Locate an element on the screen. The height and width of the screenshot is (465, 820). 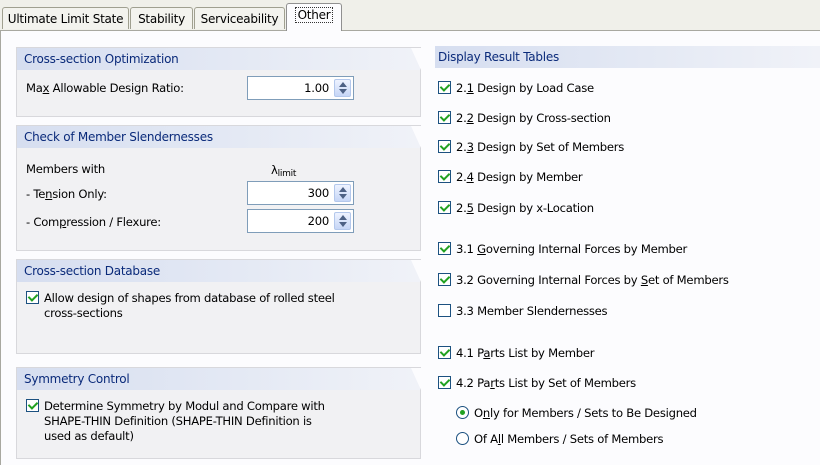
result-2-1: 2.1 Design by Load Case is located at coordinates (516, 88).